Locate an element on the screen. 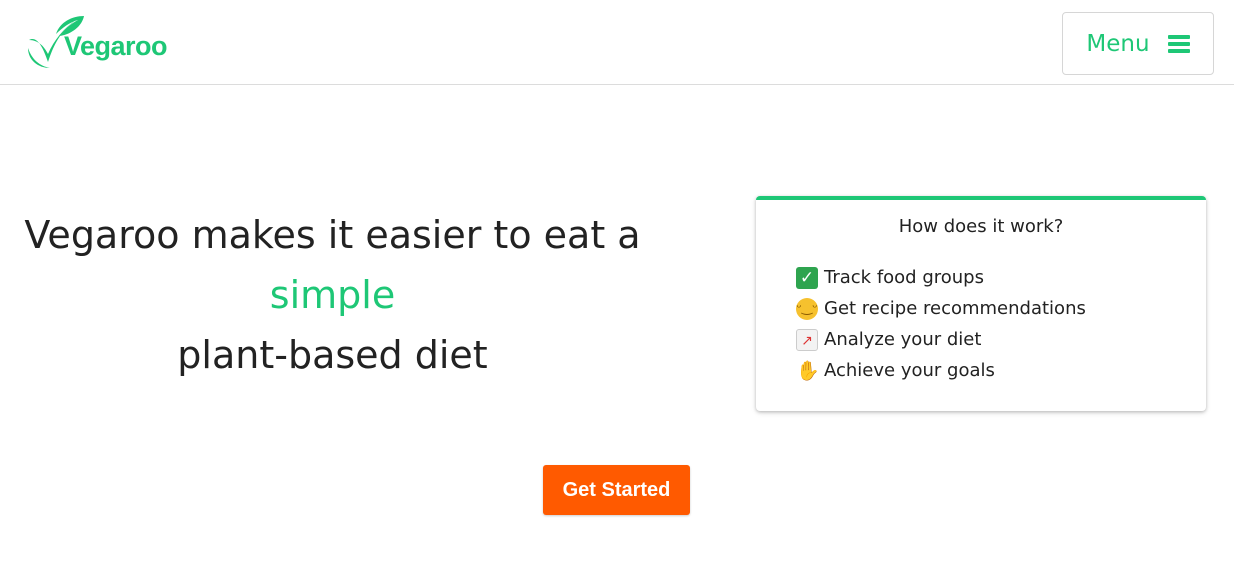 This screenshot has height=569, width=1234. raising-hands-icon: ✋ is located at coordinates (808, 370).